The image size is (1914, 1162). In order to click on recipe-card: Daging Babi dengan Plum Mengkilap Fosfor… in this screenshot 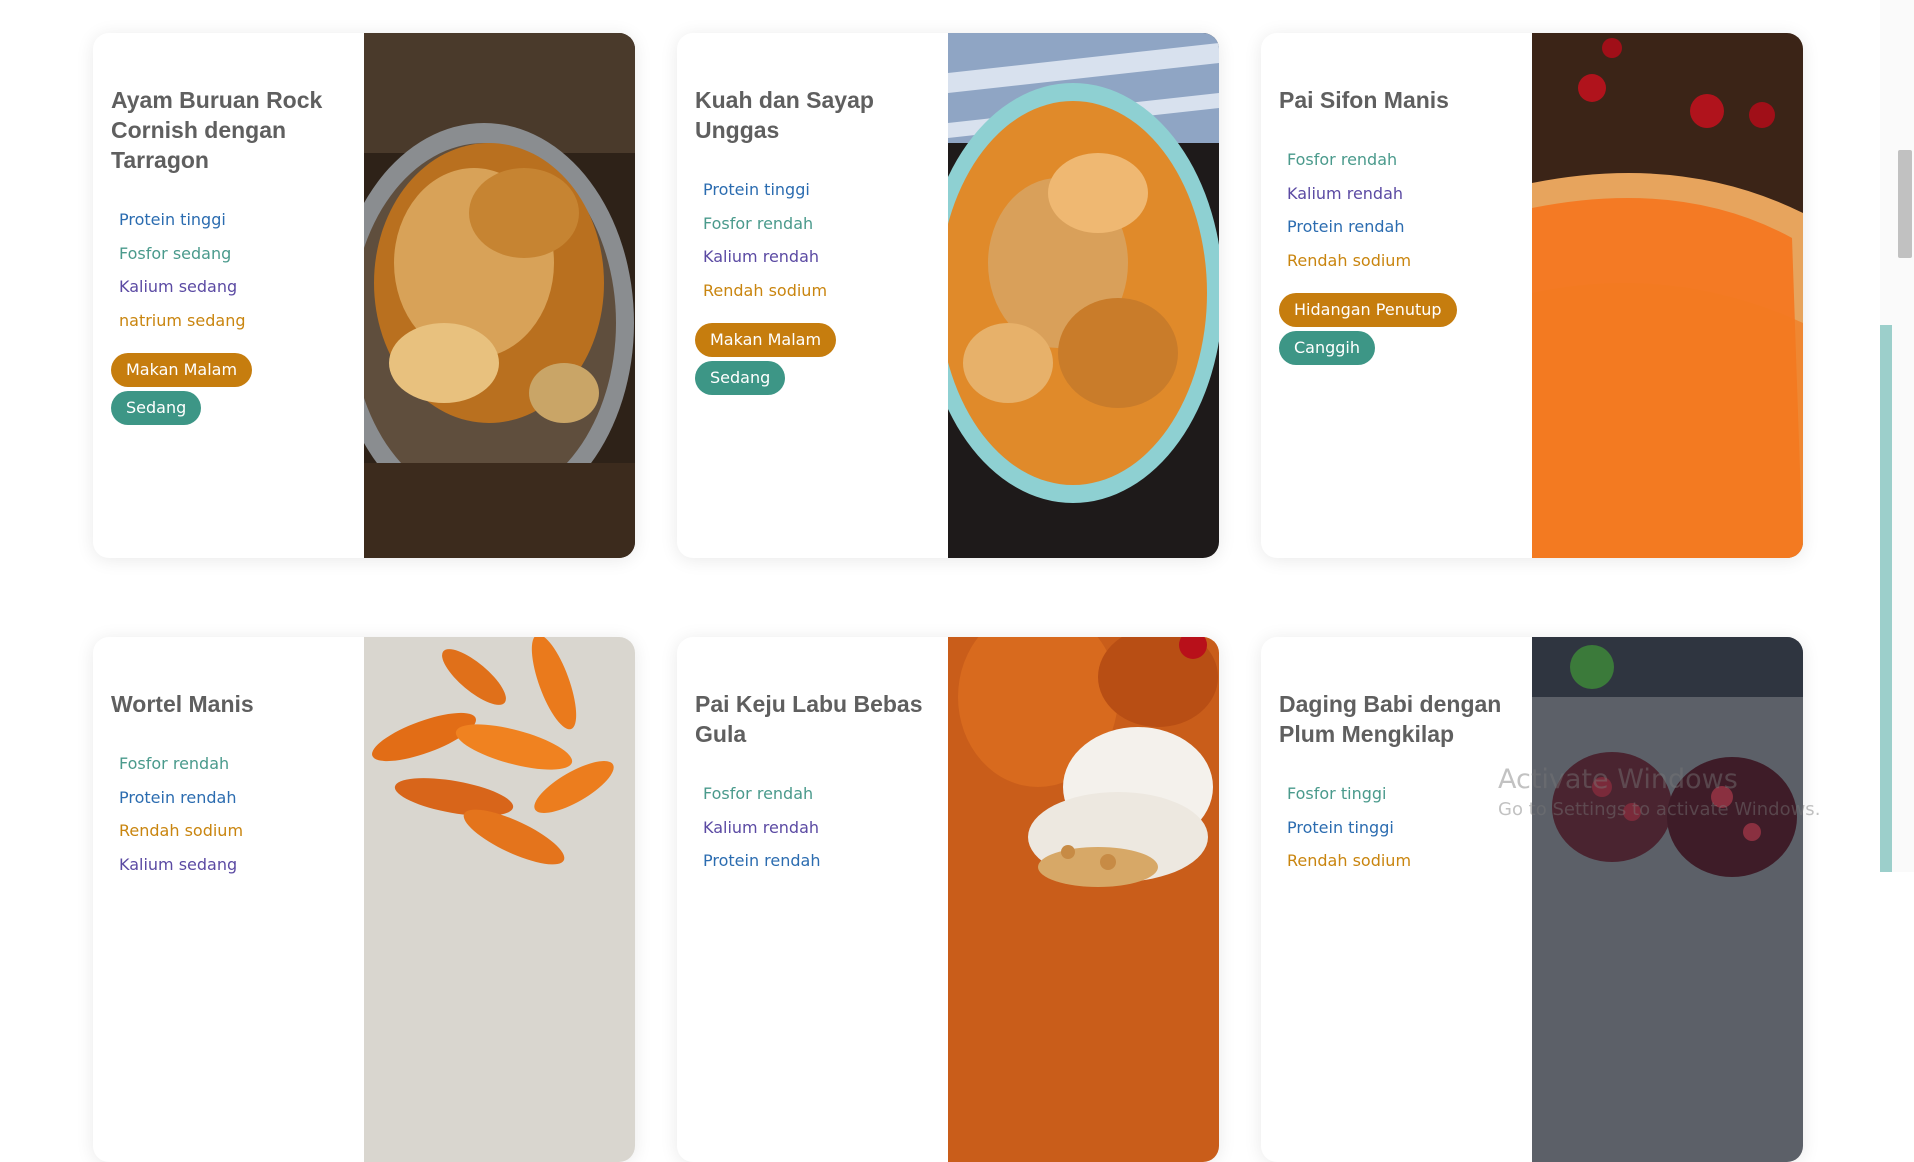, I will do `click(1532, 899)`.